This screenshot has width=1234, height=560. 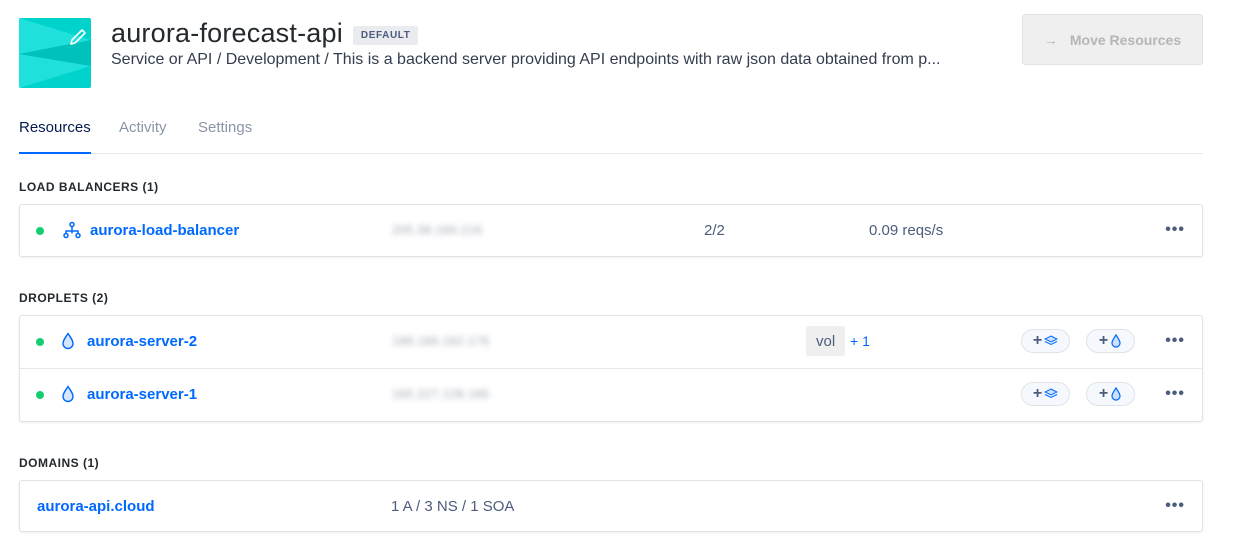 I want to click on volume-chip: vol, so click(x=826, y=341).